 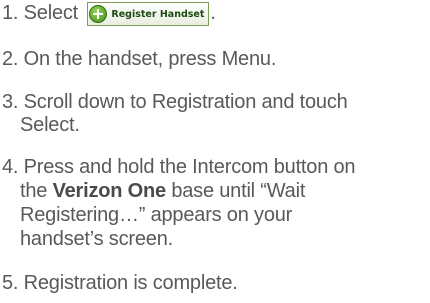 I want to click on step-1: 1. Select Register Handset ., so click(x=109, y=14).